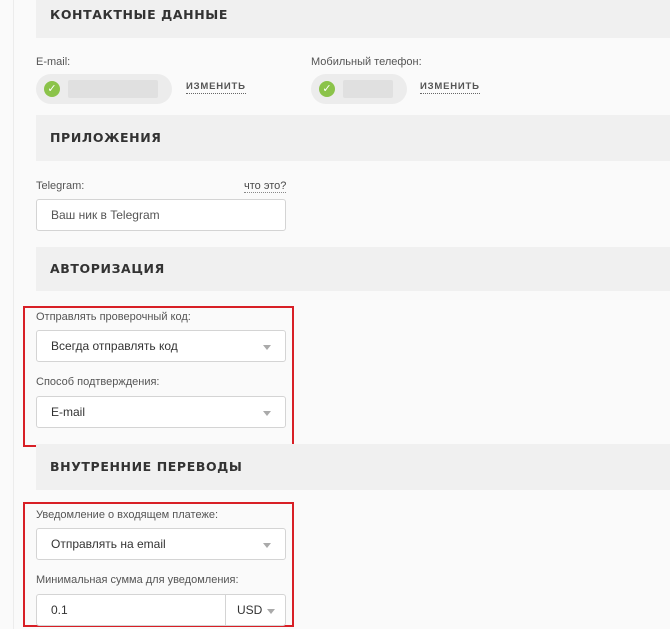 The image size is (670, 629). Describe the element at coordinates (265, 186) in the screenshot. I see `whats-this-link: что это?` at that location.